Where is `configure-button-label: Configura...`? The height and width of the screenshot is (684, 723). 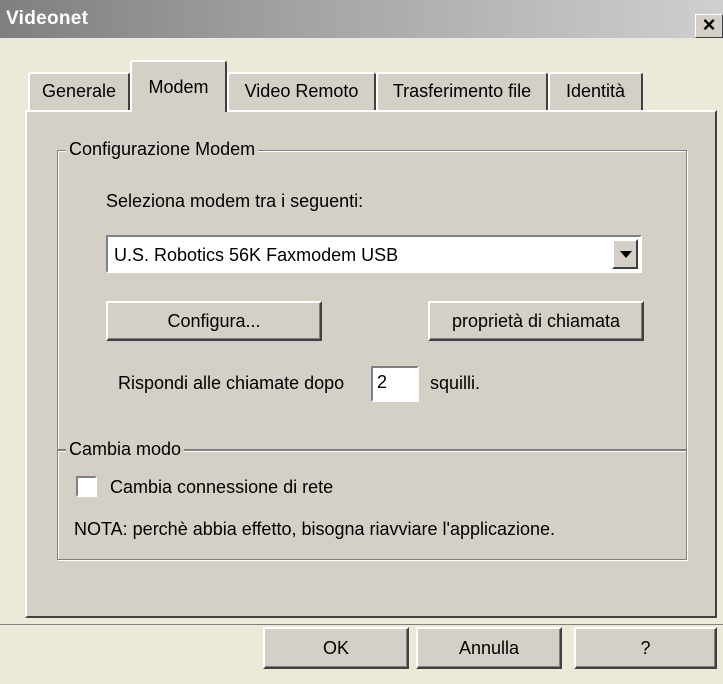 configure-button-label: Configura... is located at coordinates (214, 321).